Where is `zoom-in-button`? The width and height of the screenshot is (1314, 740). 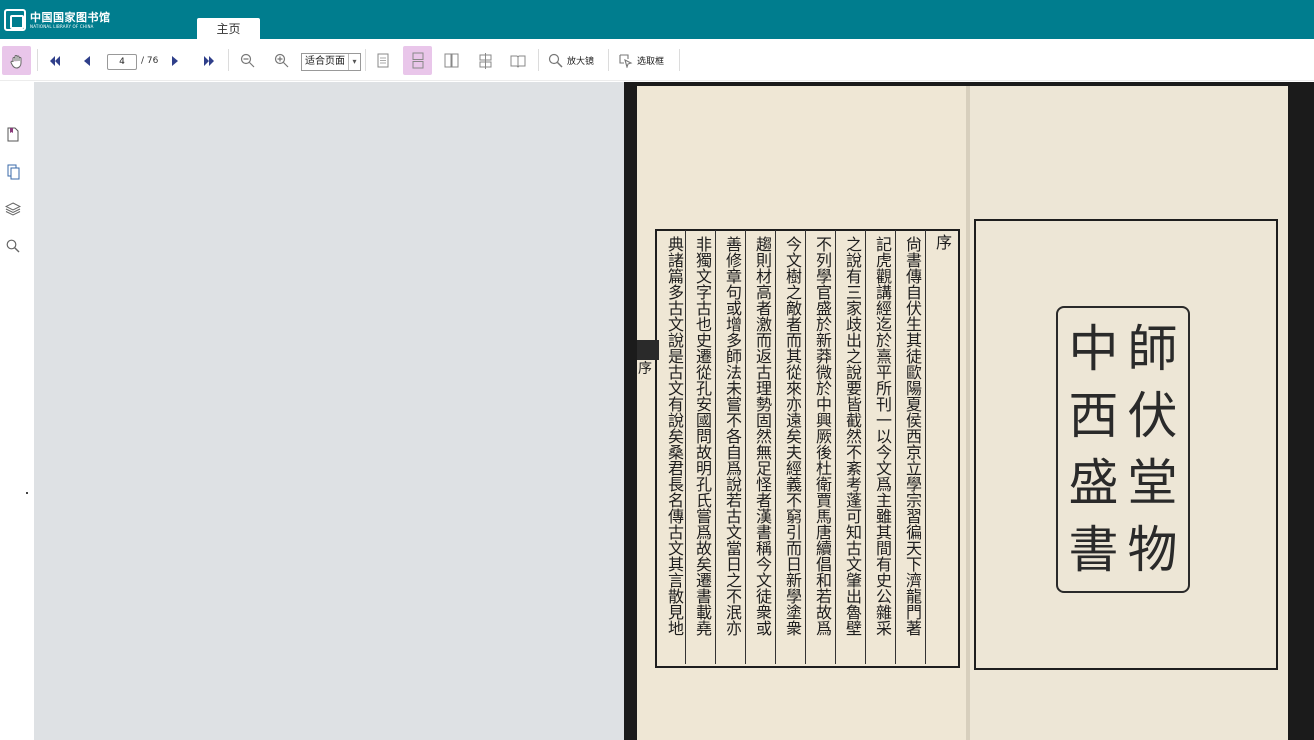
zoom-in-button is located at coordinates (281, 60).